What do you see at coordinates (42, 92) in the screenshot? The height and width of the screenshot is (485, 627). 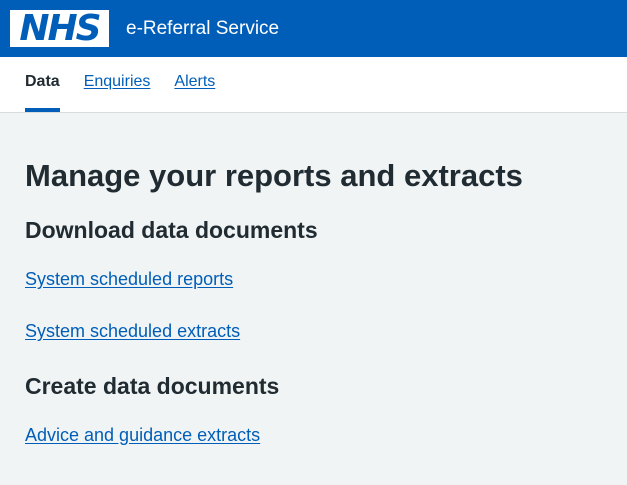 I see `tab-data: Data` at bounding box center [42, 92].